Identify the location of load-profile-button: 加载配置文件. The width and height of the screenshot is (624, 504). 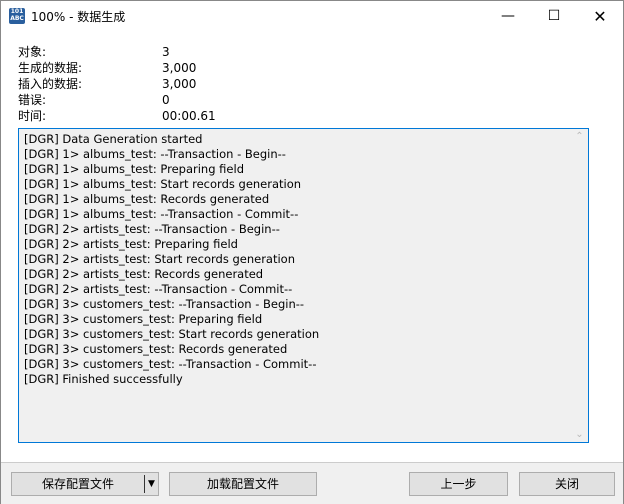
(243, 484).